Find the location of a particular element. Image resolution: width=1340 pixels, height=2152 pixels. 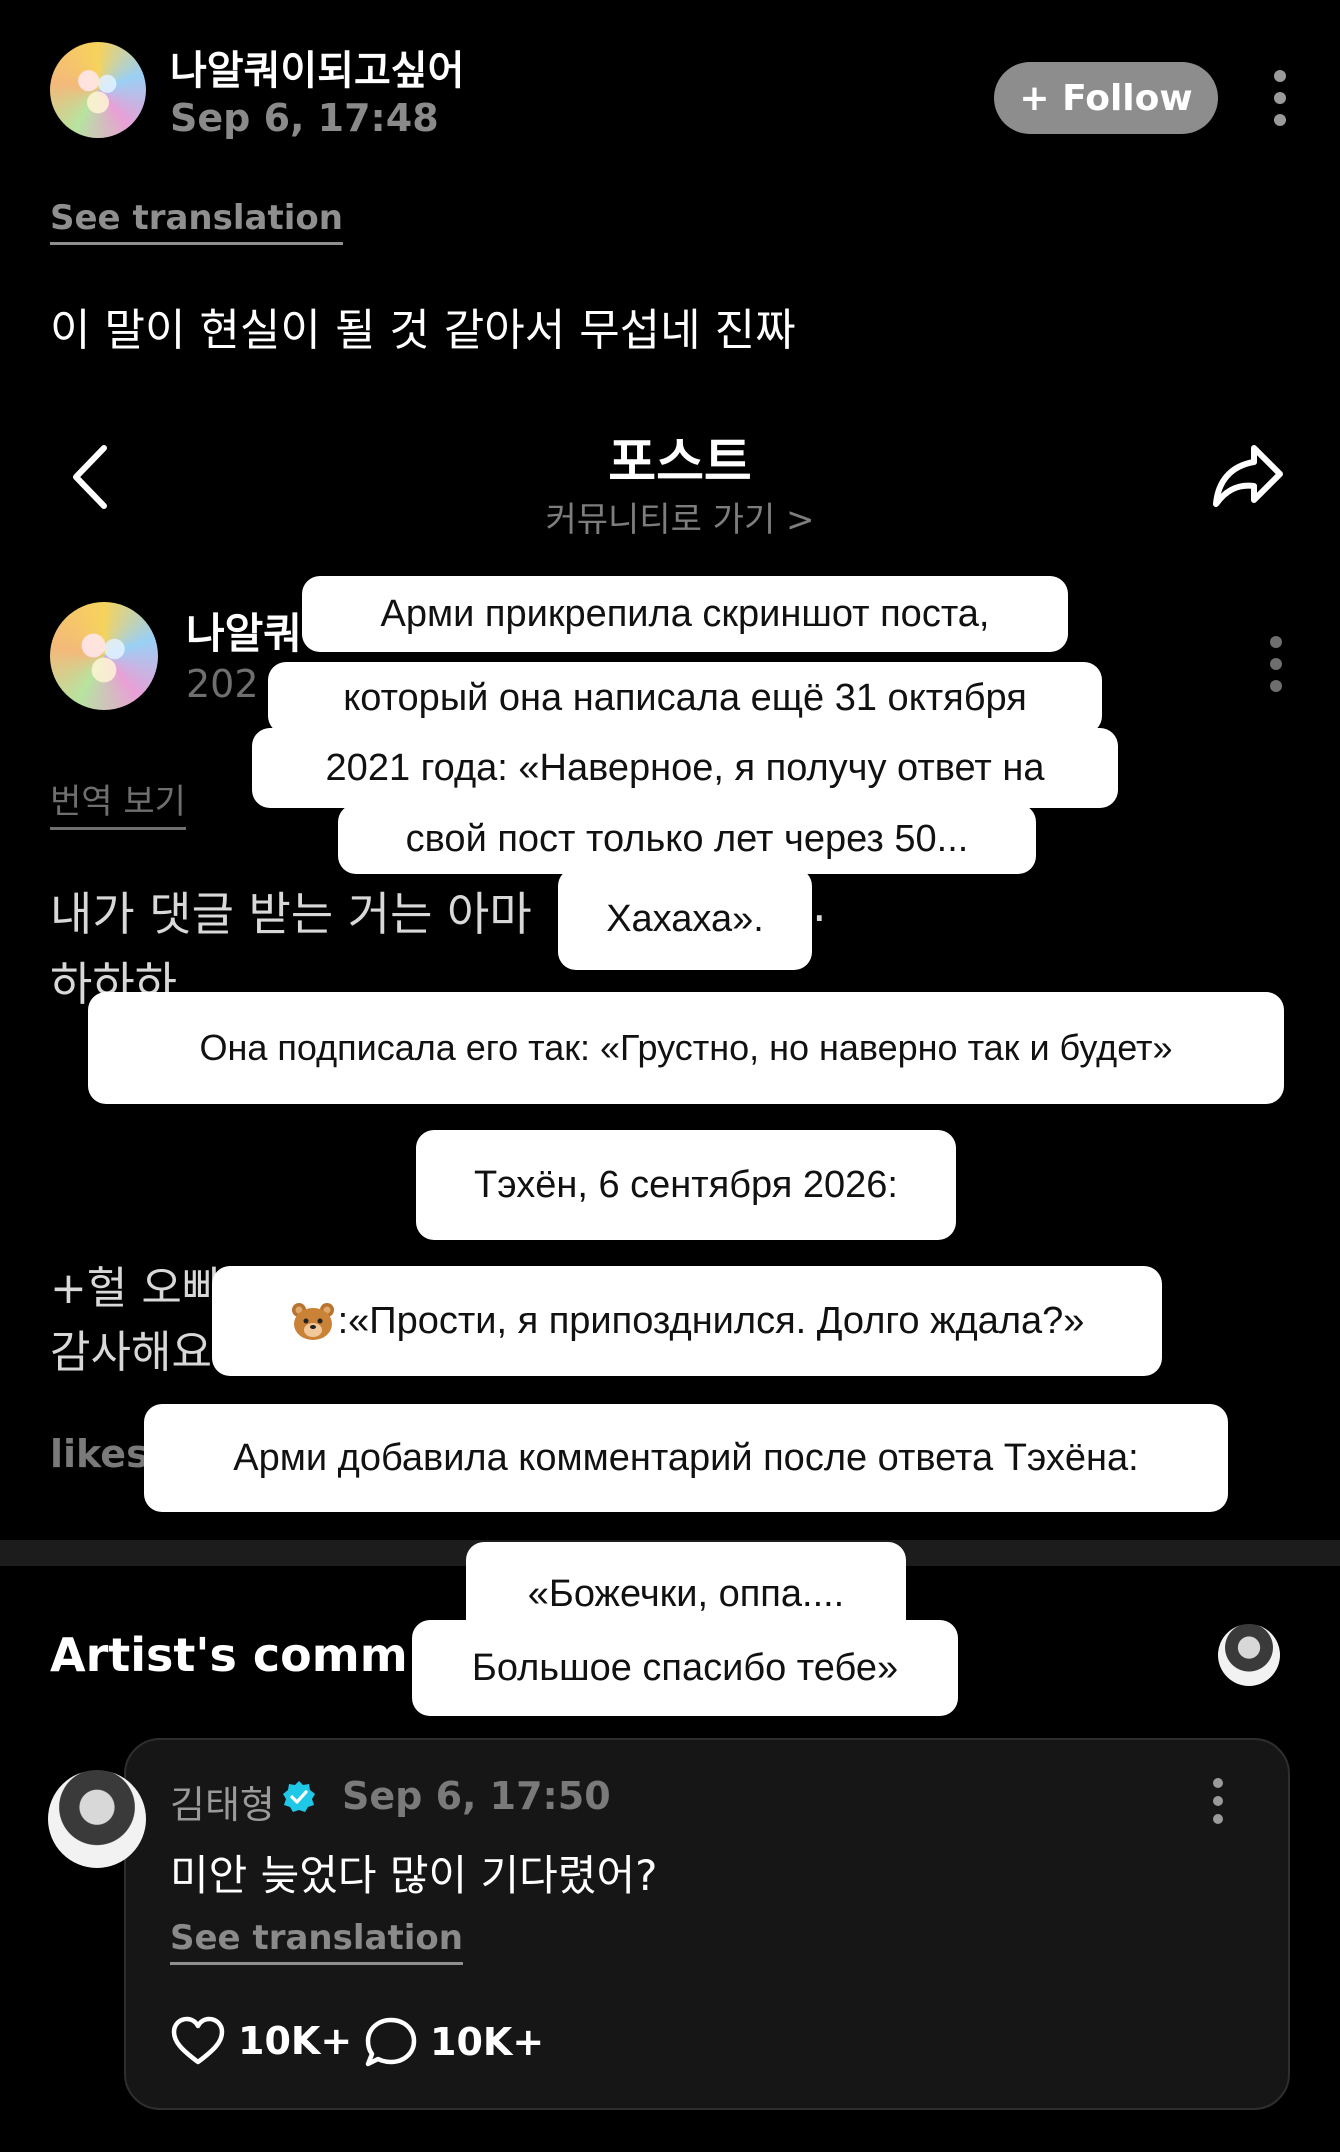

commenter-name: 김태형 is located at coordinates (222, 1801).